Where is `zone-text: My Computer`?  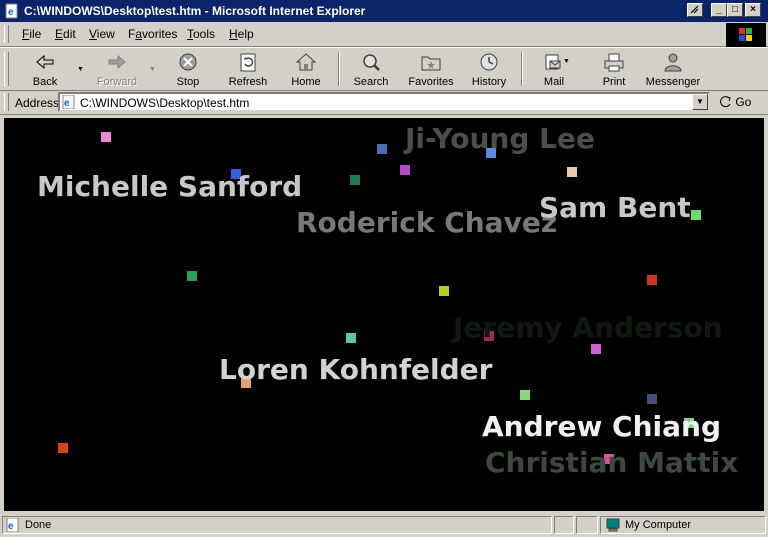 zone-text: My Computer is located at coordinates (658, 525).